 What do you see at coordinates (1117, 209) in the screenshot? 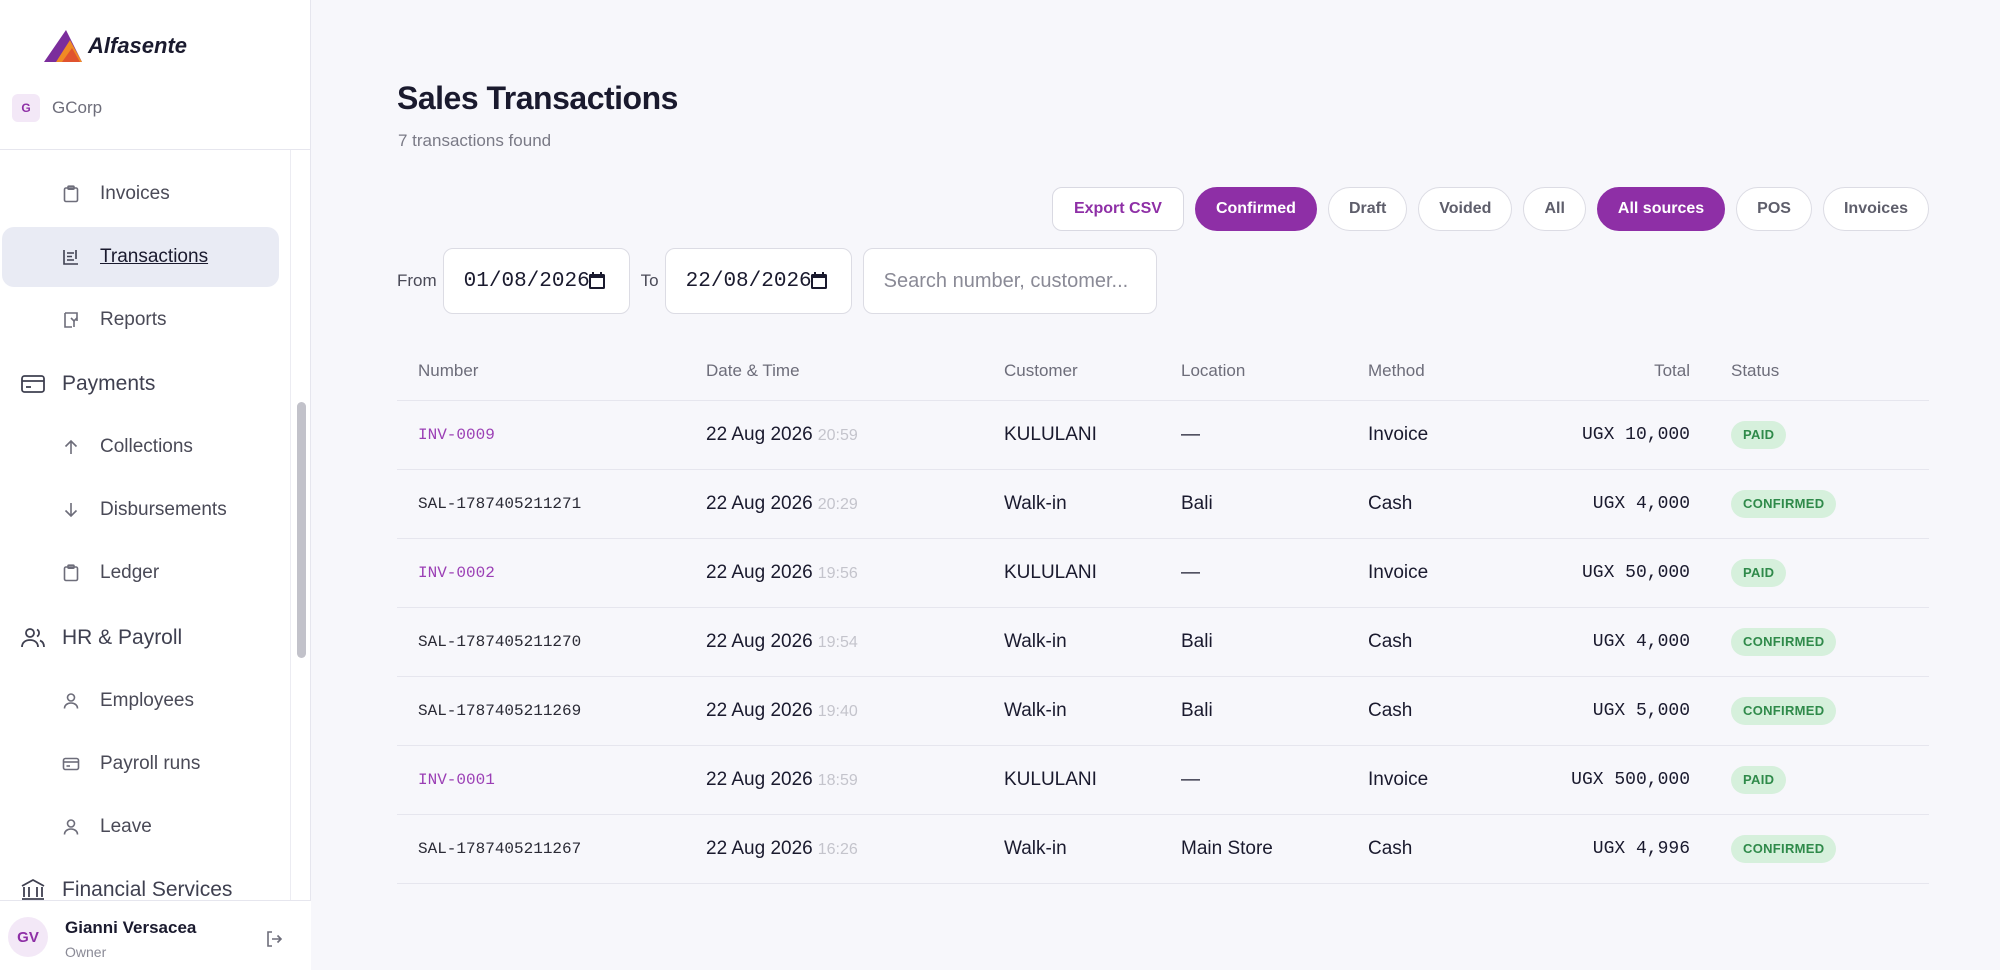
I see `export-csv-button: Export CSV` at bounding box center [1117, 209].